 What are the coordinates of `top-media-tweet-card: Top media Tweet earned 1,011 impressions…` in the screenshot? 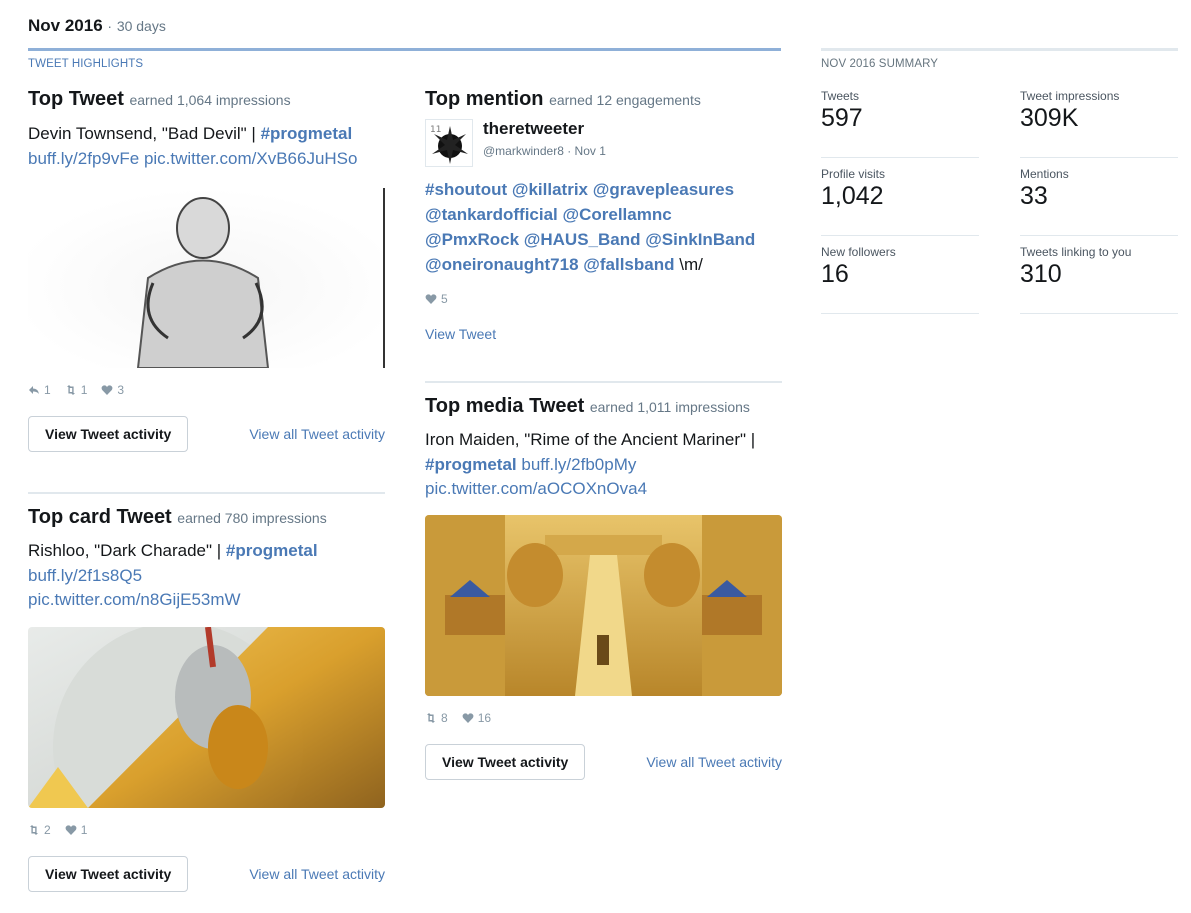 It's located at (603, 587).